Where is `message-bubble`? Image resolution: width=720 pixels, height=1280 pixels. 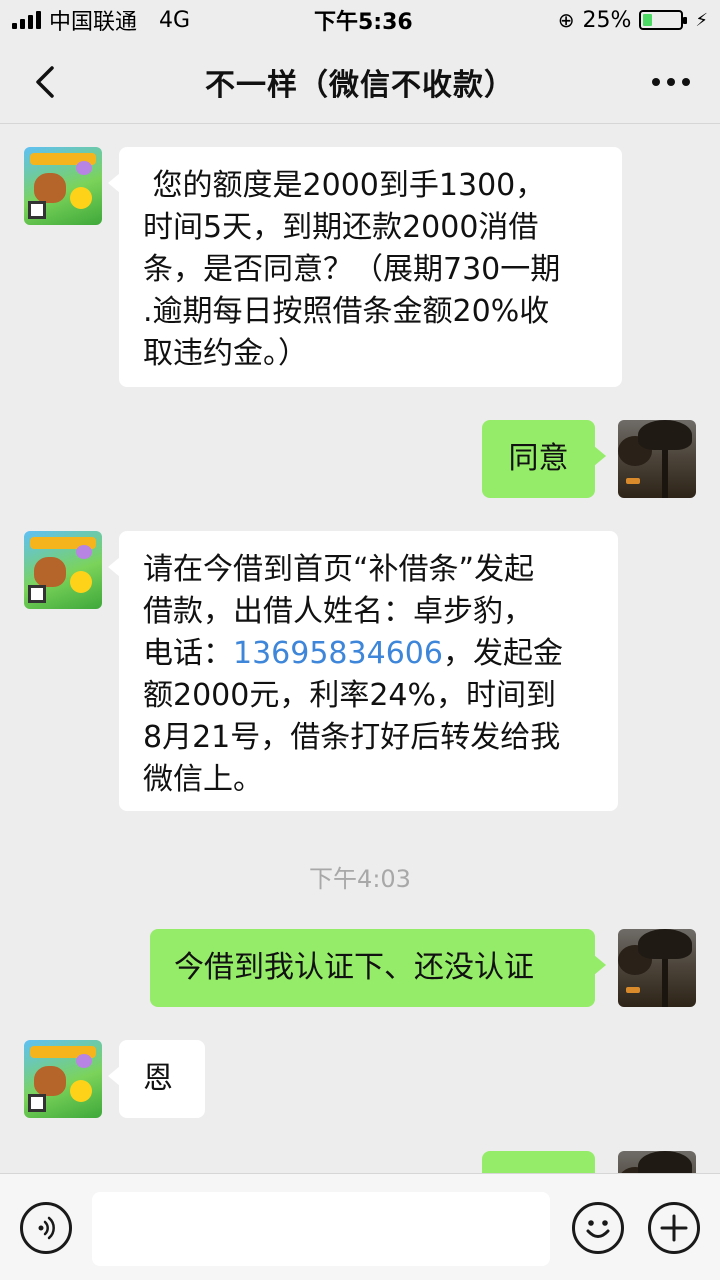 message-bubble is located at coordinates (538, 1162).